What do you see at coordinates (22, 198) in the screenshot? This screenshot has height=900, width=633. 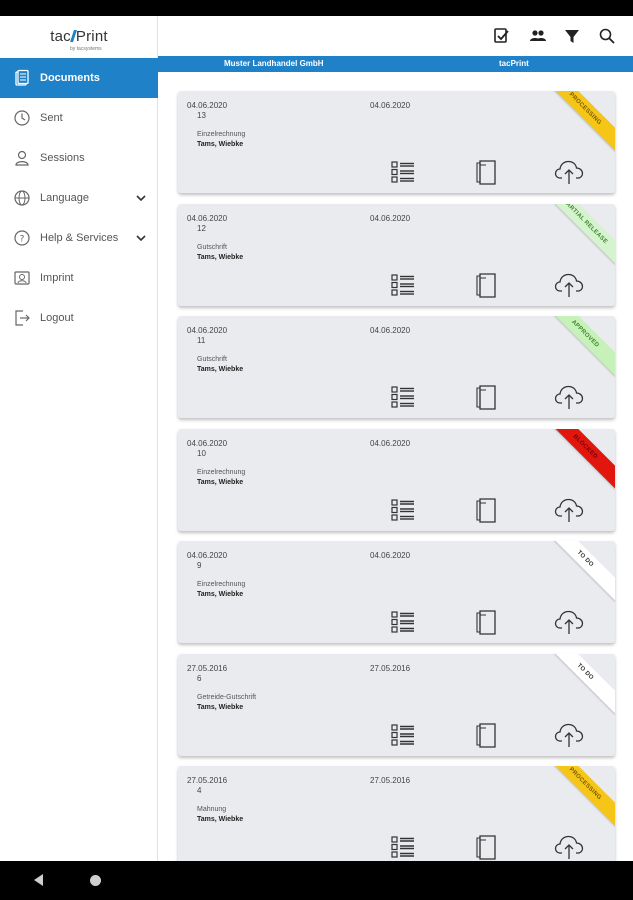 I see `globe-icon` at bounding box center [22, 198].